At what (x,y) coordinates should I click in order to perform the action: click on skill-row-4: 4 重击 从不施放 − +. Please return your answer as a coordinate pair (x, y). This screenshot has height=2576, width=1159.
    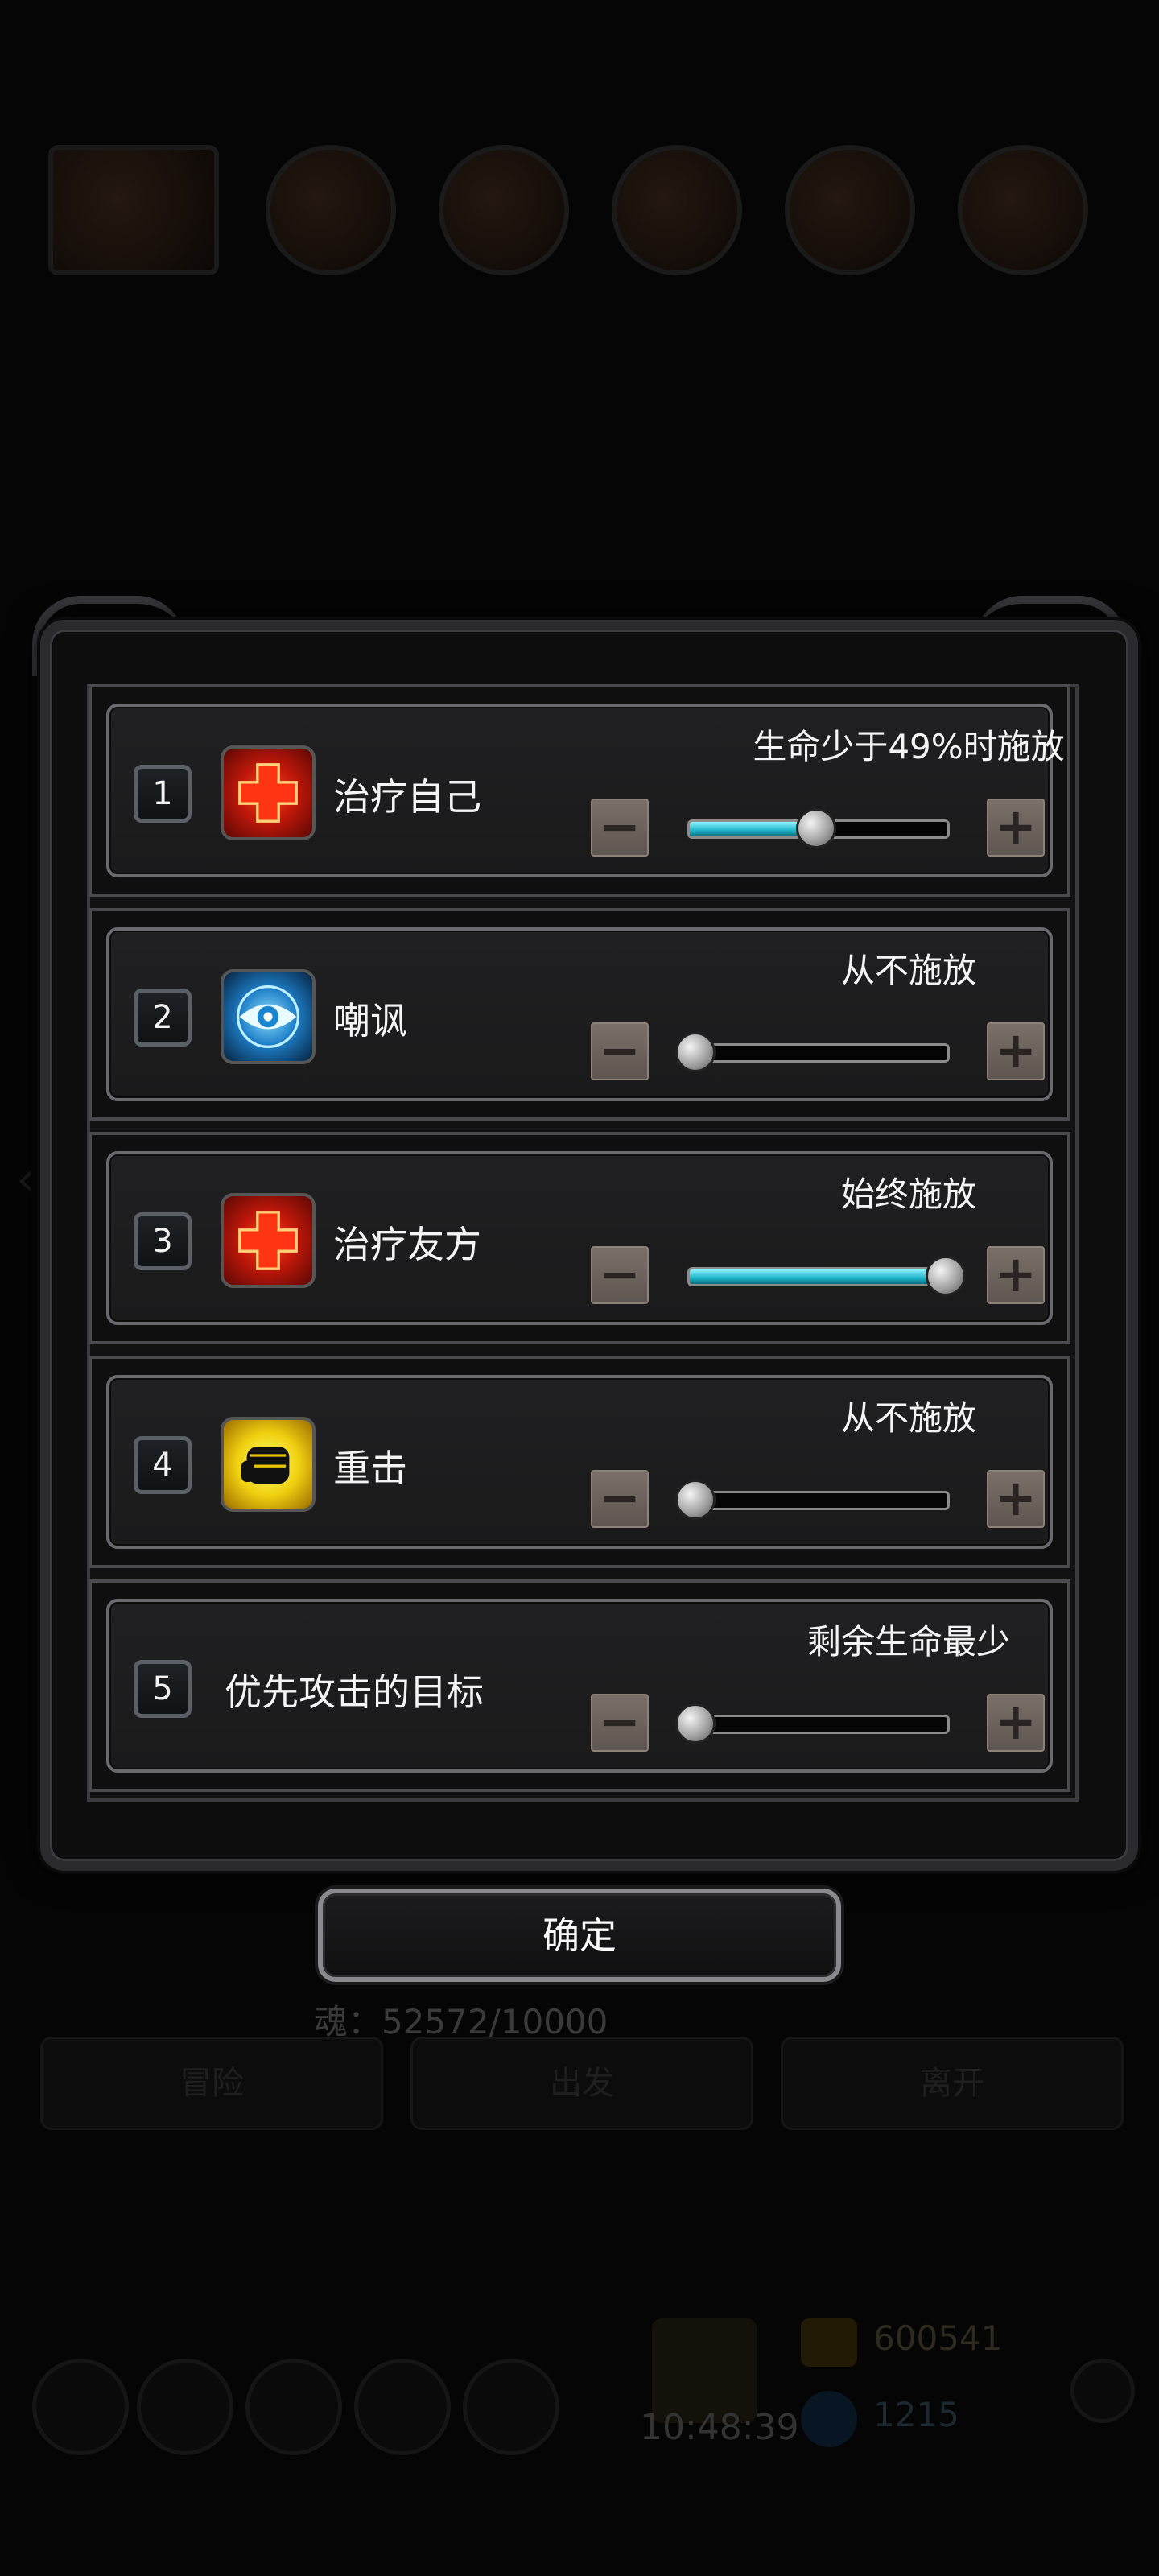
    Looking at the image, I should click on (579, 1462).